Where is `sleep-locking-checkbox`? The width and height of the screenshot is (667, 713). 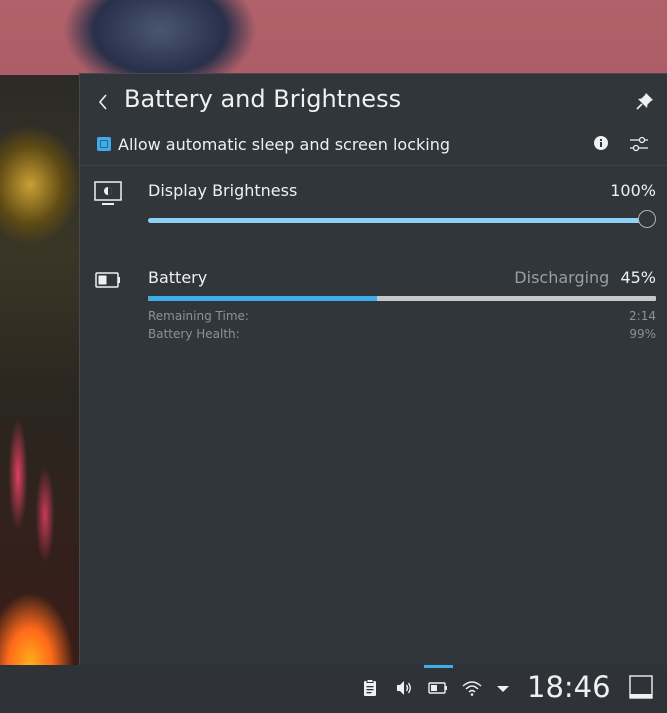 sleep-locking-checkbox is located at coordinates (104, 144).